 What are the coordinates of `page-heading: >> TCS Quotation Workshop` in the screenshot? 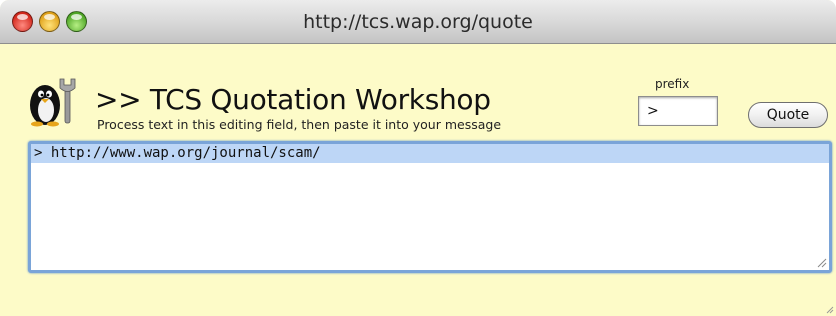 It's located at (293, 99).